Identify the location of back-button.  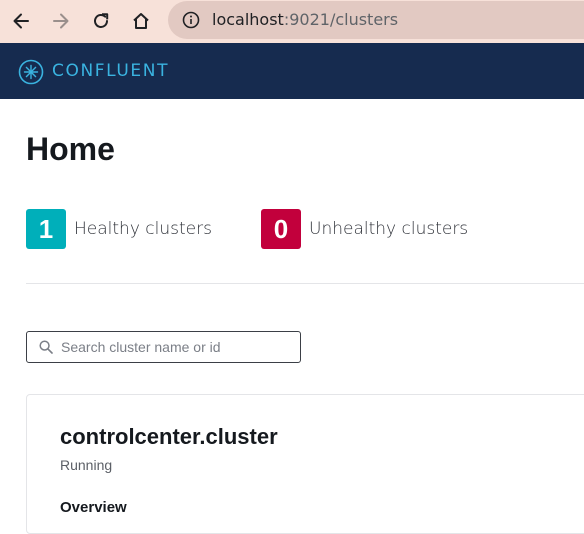
(21, 21).